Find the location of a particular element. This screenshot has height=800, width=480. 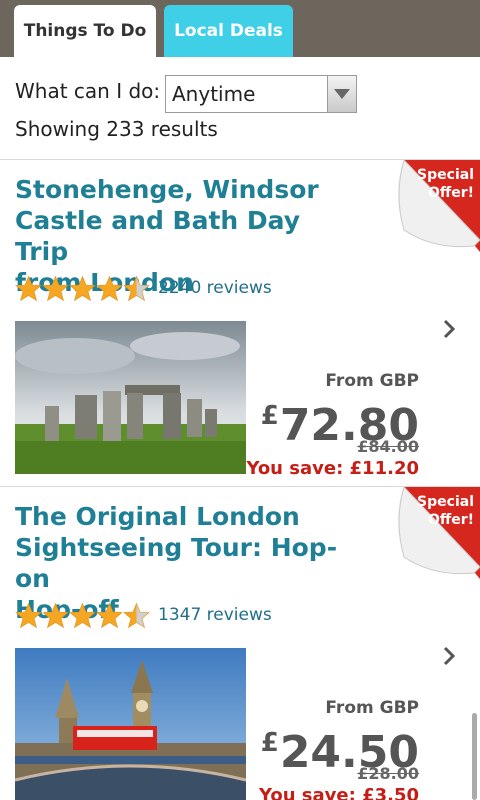

filter-label: What can I do: is located at coordinates (88, 91).